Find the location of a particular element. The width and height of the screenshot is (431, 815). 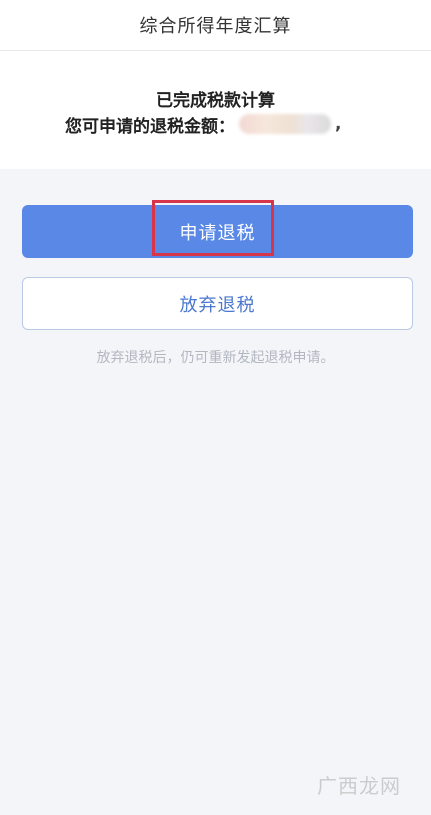

site-watermark: 广西龙网 is located at coordinates (359, 786).